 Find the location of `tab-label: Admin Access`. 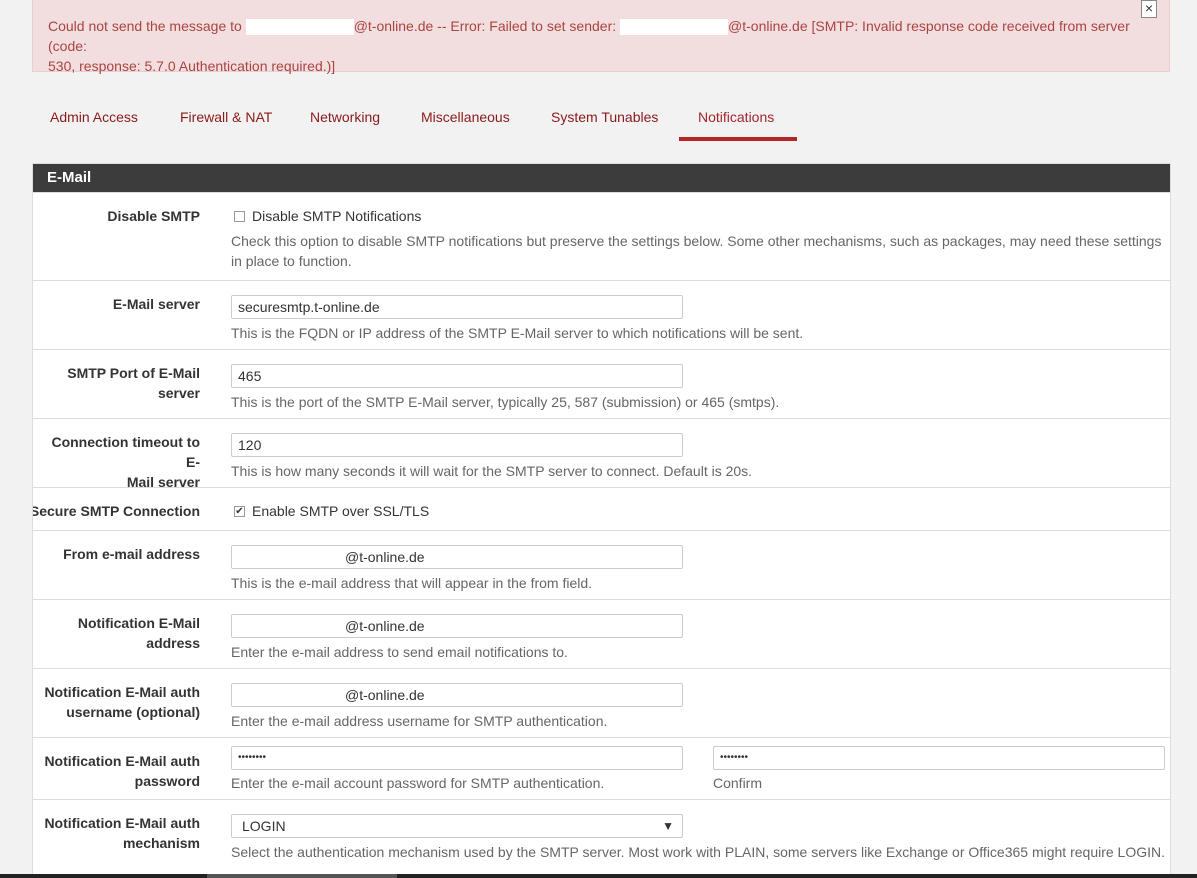

tab-label: Admin Access is located at coordinates (94, 117).